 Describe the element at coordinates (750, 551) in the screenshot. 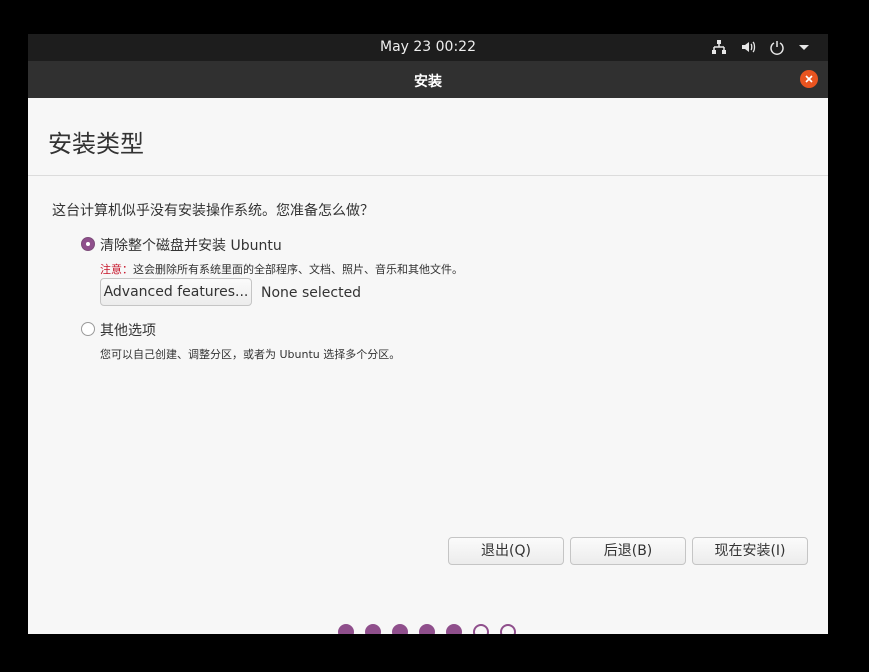

I see `install-now-button: 现在安装(I)` at that location.